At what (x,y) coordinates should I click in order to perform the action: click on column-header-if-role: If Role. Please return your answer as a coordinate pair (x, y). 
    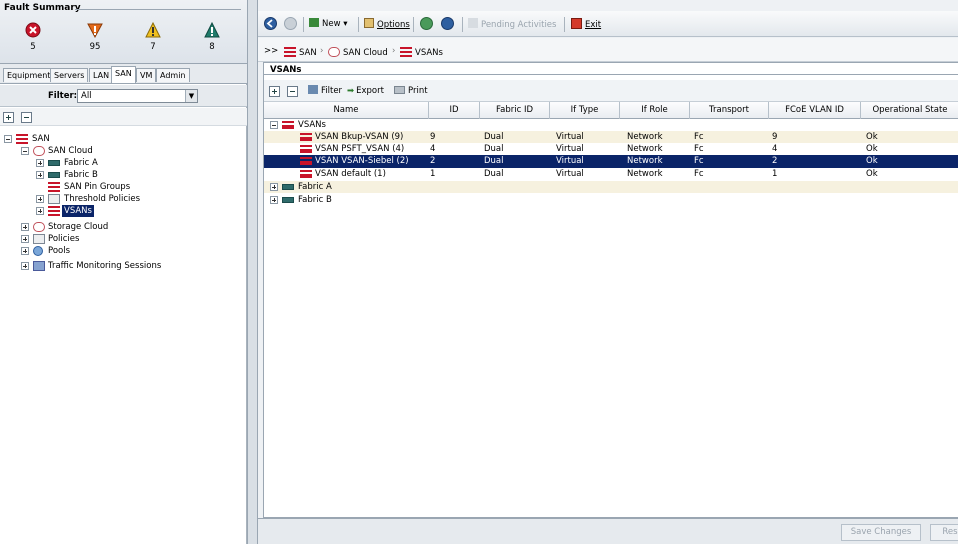
    Looking at the image, I should click on (655, 110).